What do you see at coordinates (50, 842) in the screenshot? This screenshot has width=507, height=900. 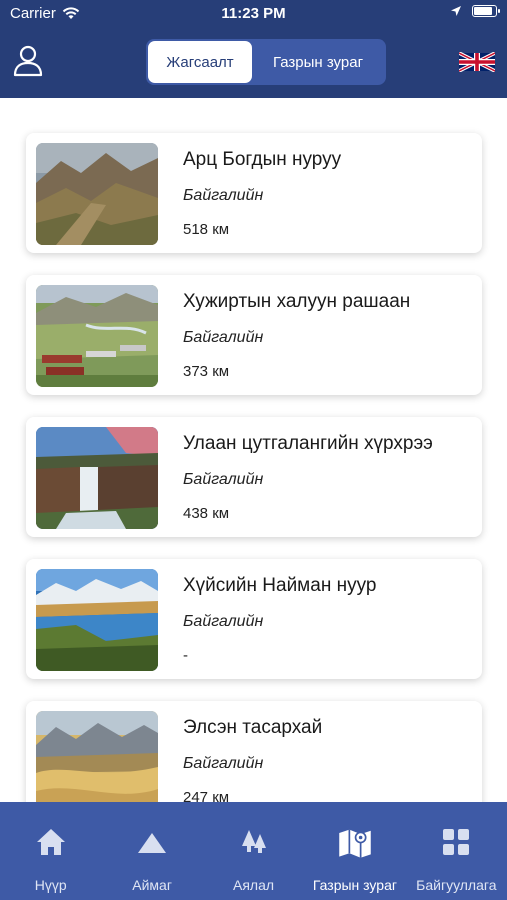 I see `home-icon` at bounding box center [50, 842].